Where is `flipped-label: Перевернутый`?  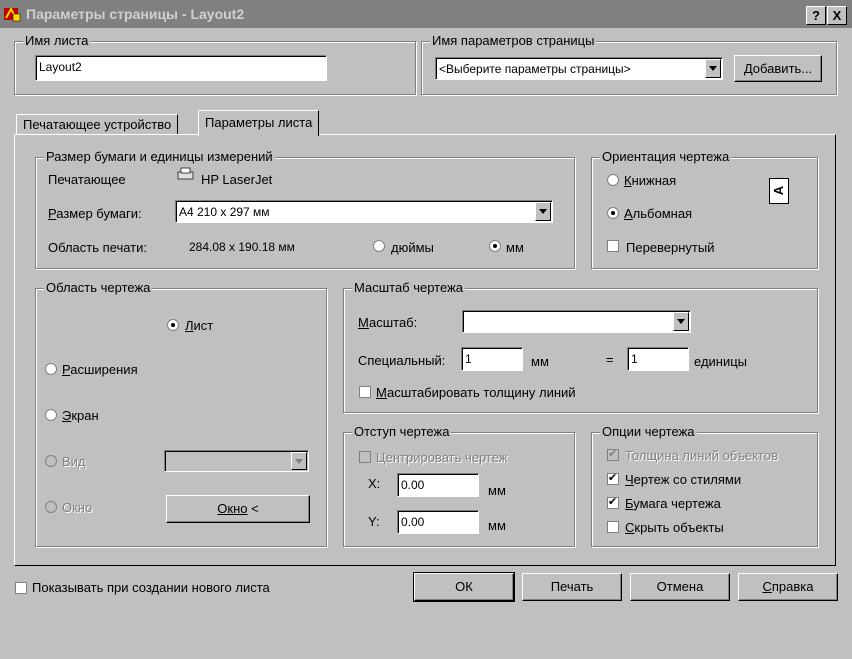
flipped-label: Перевернутый is located at coordinates (670, 247).